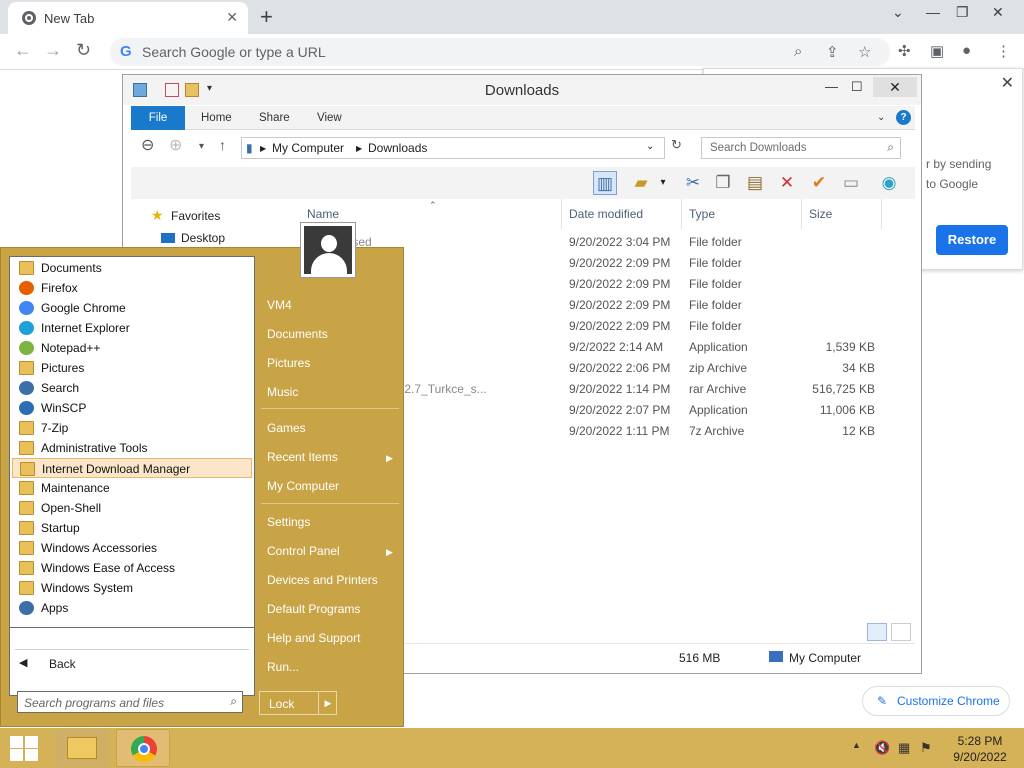 This screenshot has height=768, width=1024. Describe the element at coordinates (128, 18) in the screenshot. I see `tab-new-tab: New Tab ✕` at that location.